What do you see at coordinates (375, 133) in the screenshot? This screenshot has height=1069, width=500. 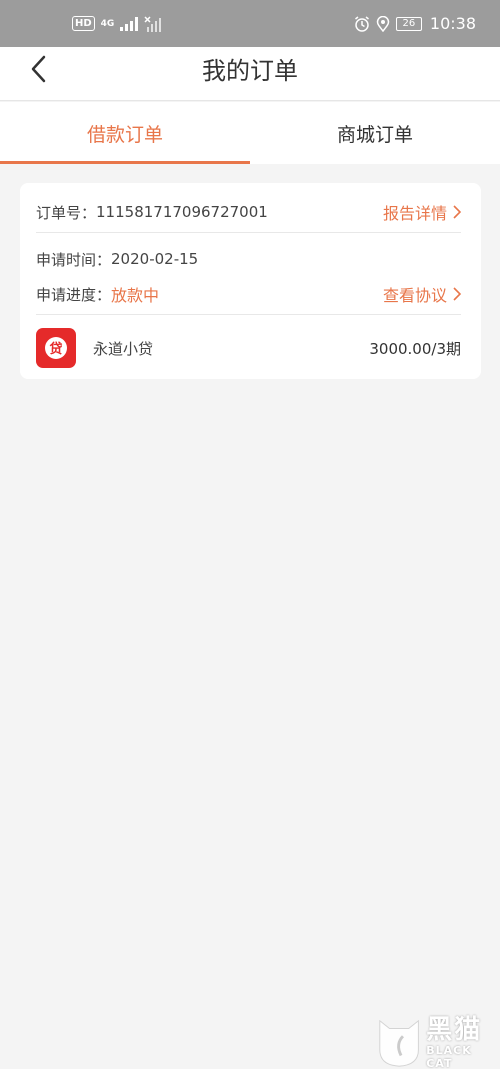 I see `tab-mall-orders: 商城订单` at bounding box center [375, 133].